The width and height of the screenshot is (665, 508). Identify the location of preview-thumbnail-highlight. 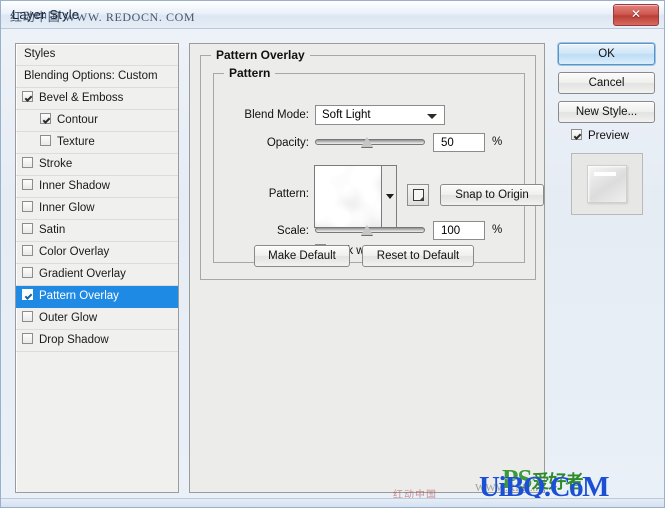
(605, 174).